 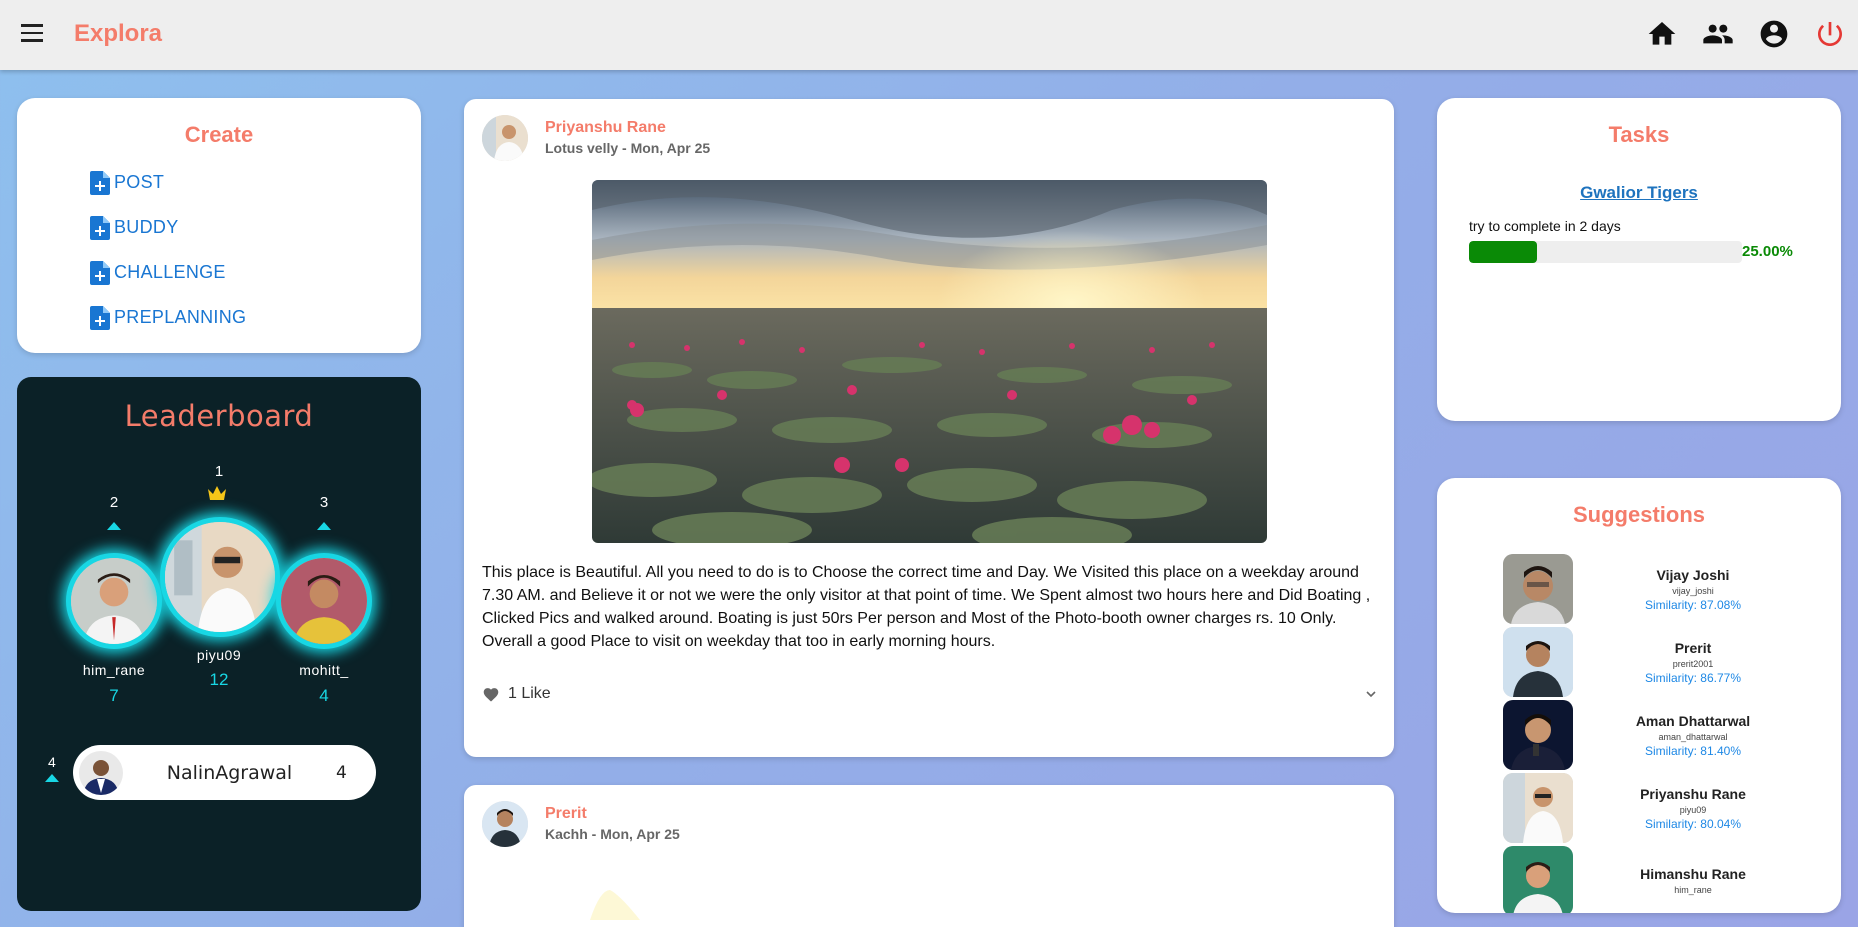 I want to click on podium-rank: 3, so click(x=324, y=502).